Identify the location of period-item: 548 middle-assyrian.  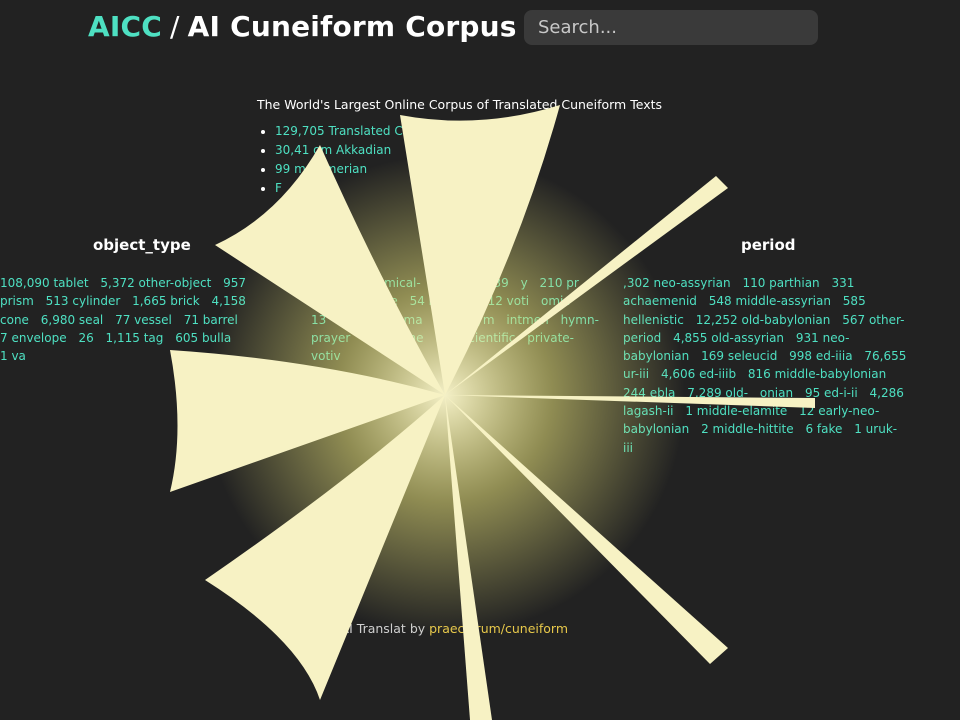
(770, 301).